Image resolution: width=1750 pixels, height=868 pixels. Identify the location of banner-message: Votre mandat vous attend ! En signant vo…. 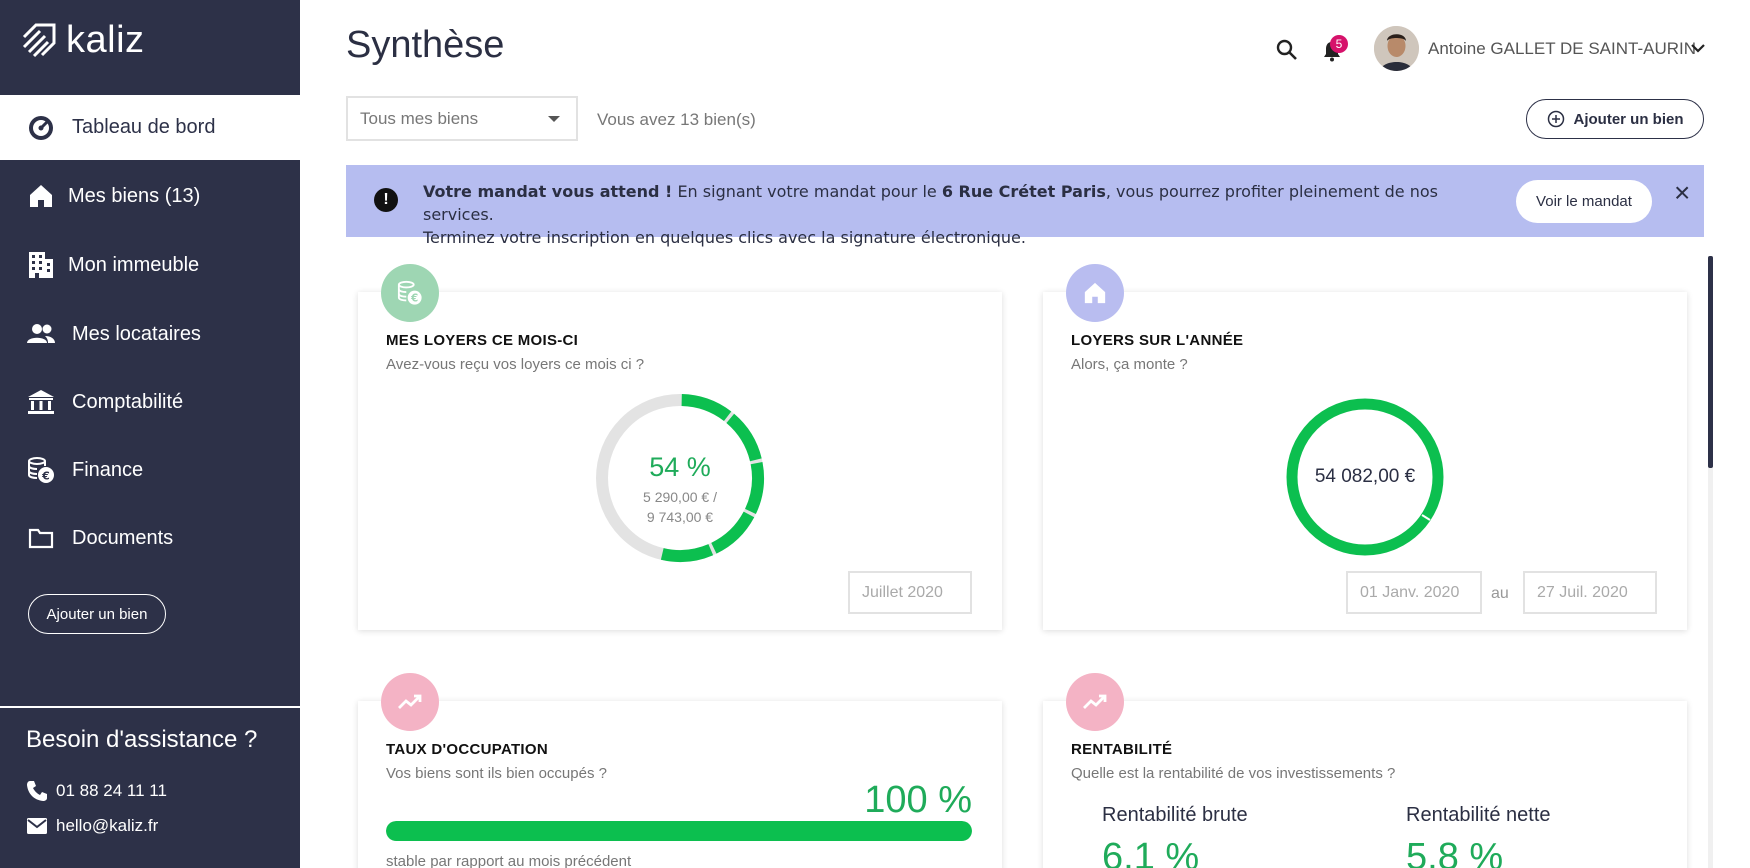
(968, 214).